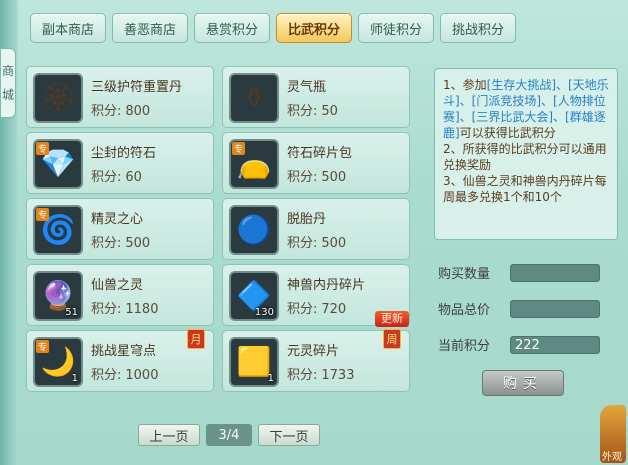 The image size is (628, 465). I want to click on total-price-row: 物品总价, so click(519, 308).